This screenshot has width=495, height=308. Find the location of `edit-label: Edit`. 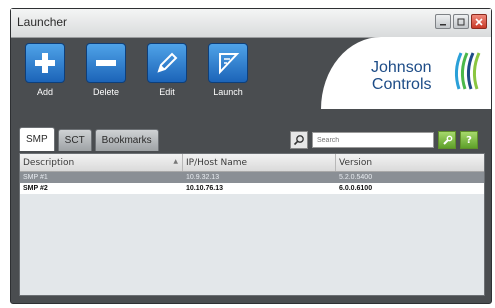

edit-label: Edit is located at coordinates (167, 92).